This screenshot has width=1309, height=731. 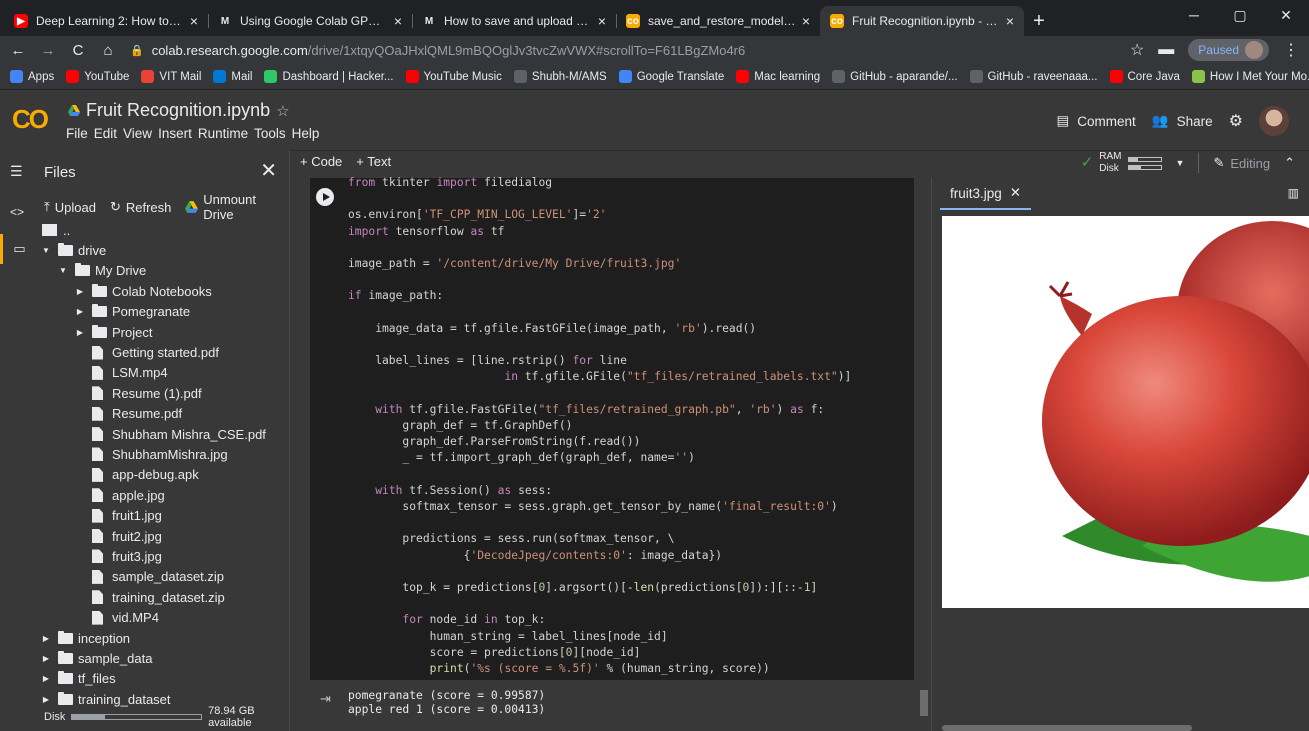 I want to click on browser-tab: ▶ Deep Learning 2: How to Upload ×, so click(x=106, y=21).